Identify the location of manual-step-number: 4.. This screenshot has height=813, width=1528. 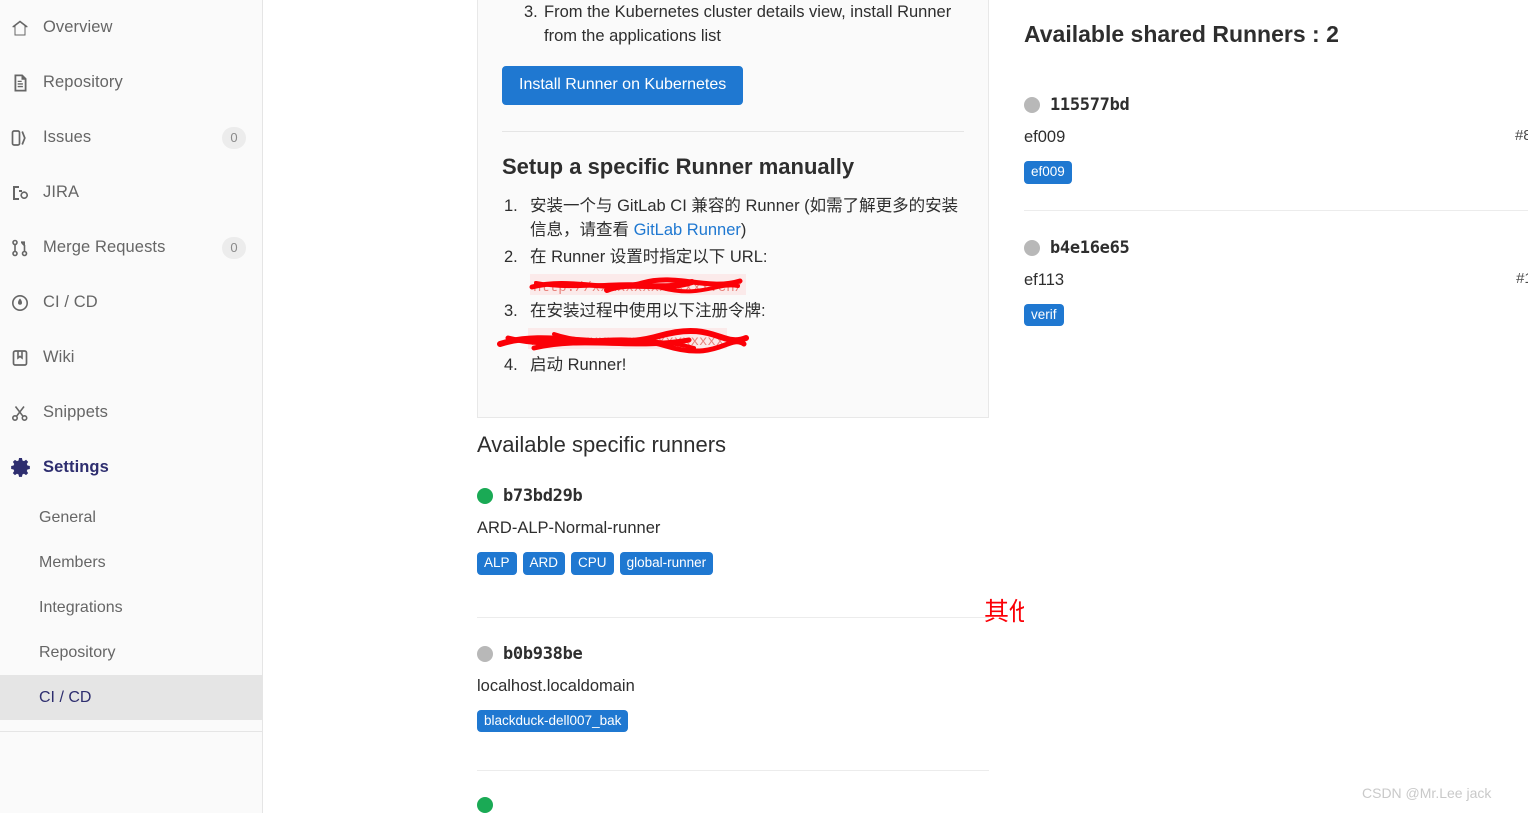
(511, 365).